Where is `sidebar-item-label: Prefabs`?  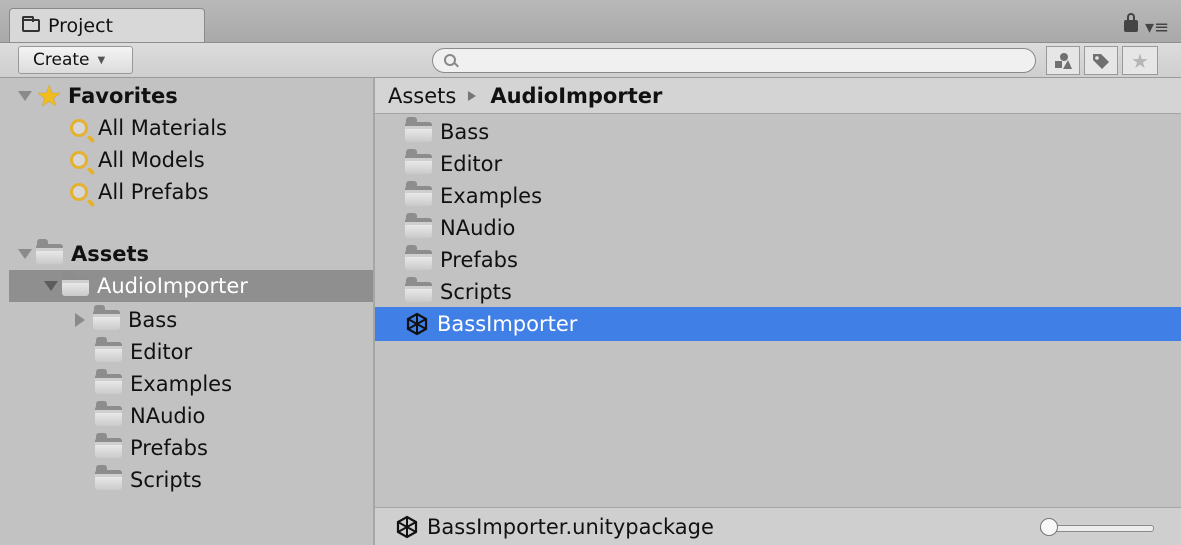 sidebar-item-label: Prefabs is located at coordinates (169, 448).